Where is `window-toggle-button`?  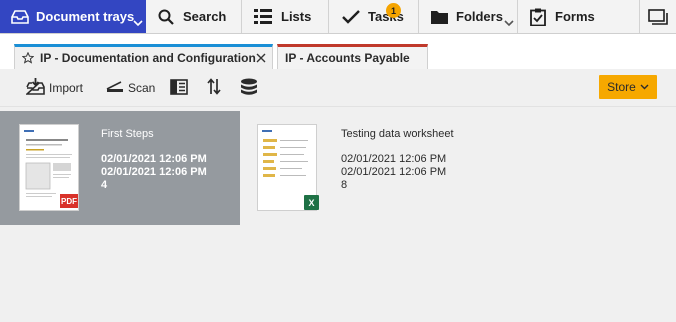 window-toggle-button is located at coordinates (658, 16).